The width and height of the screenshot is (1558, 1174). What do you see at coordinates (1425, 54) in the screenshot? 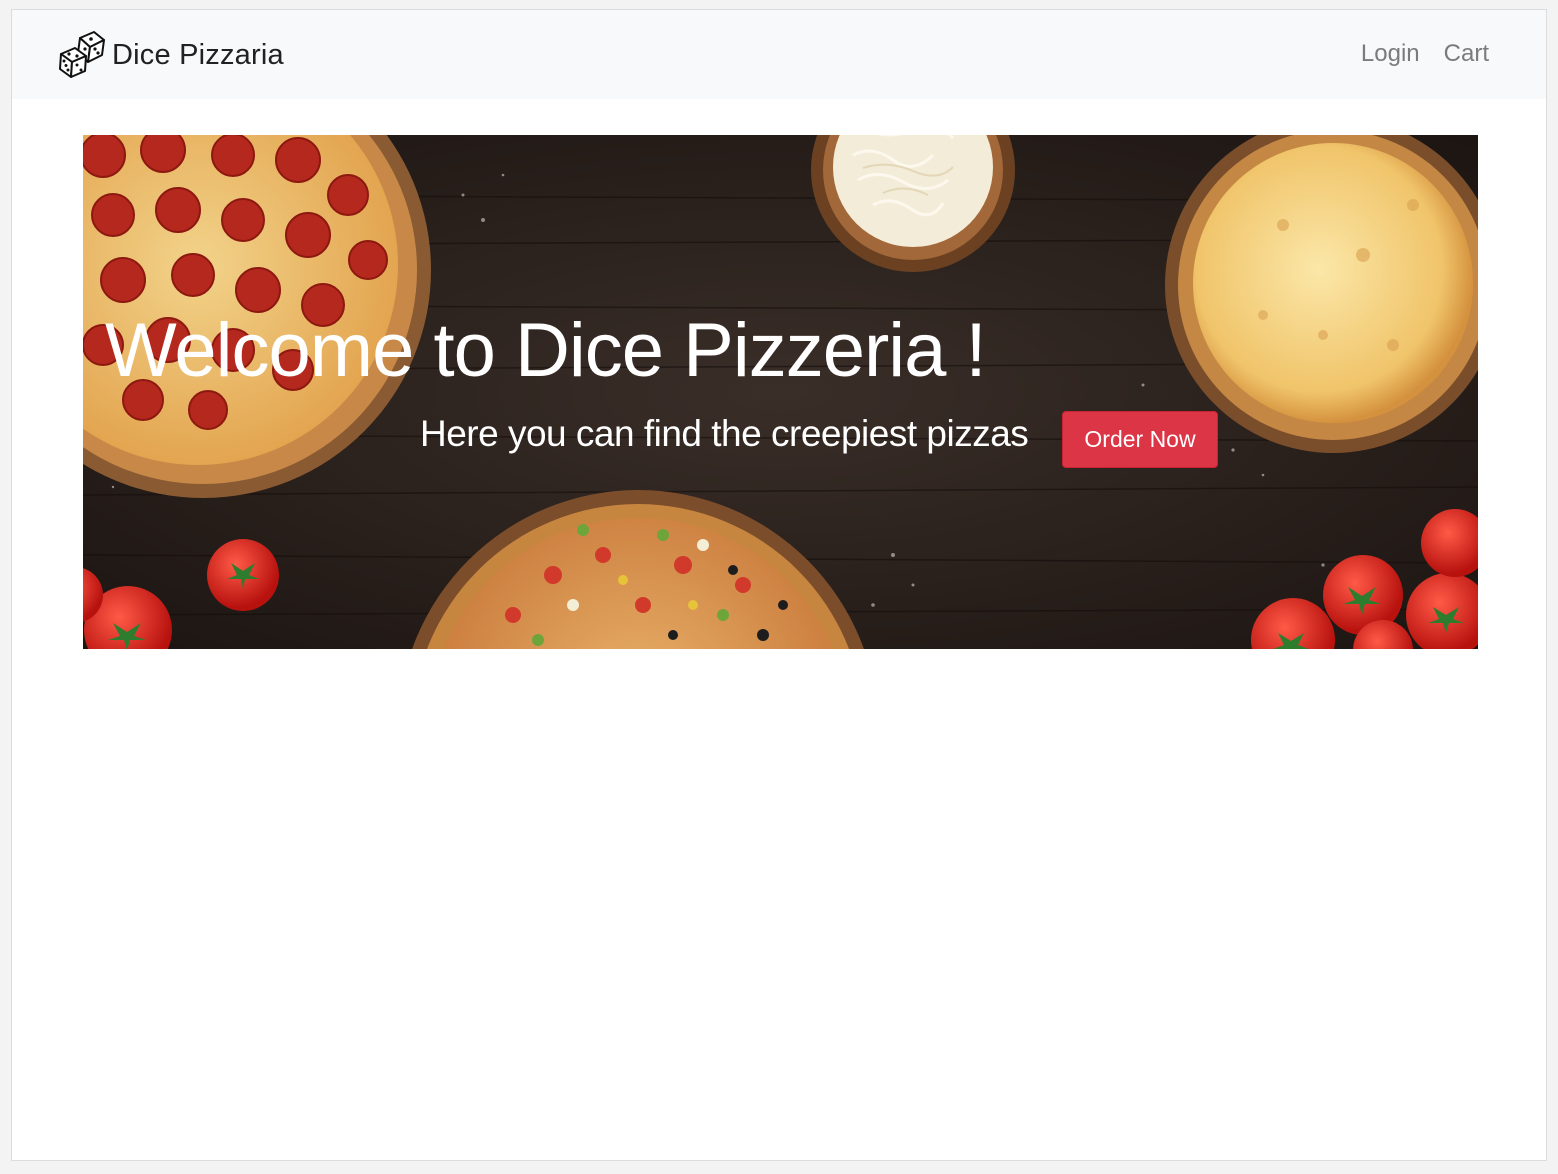
I see `nav-links: Login Cart` at bounding box center [1425, 54].